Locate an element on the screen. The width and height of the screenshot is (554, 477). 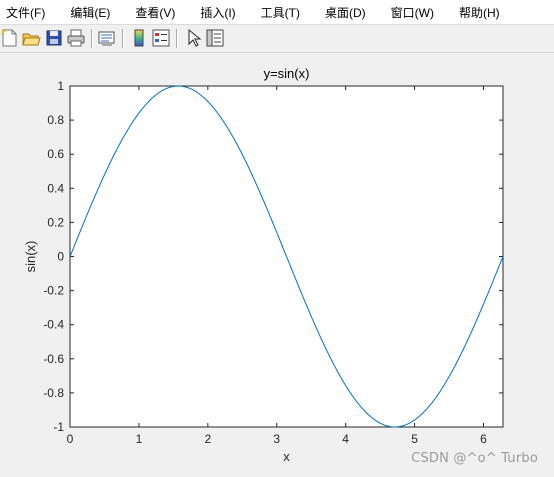
open-file-icon is located at coordinates (31, 38).